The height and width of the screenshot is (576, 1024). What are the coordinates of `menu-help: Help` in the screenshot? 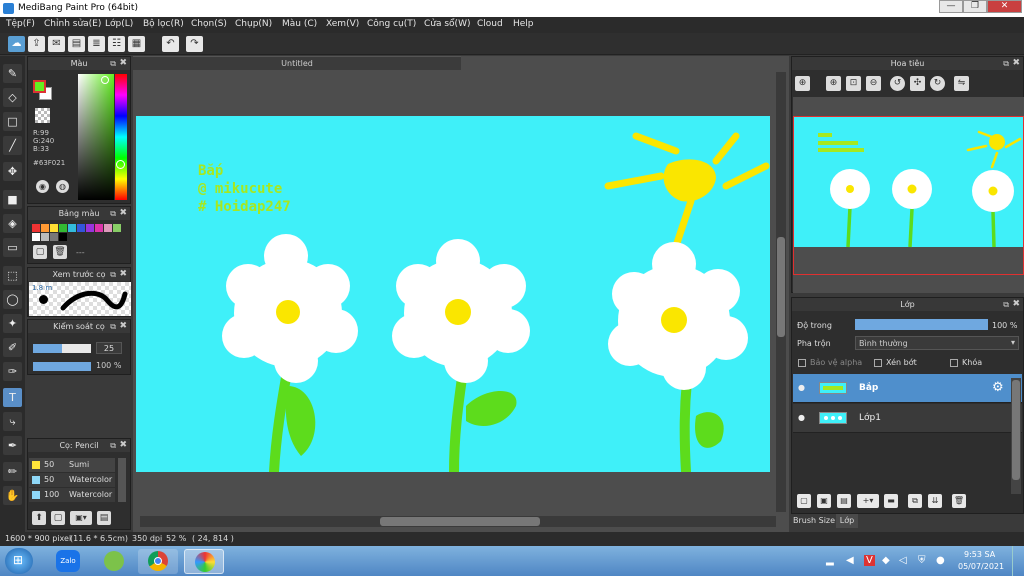 It's located at (523, 24).